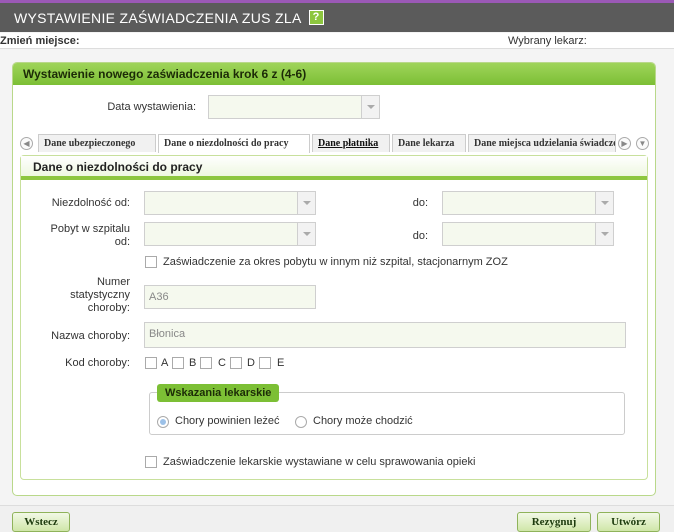 The width and height of the screenshot is (674, 532). What do you see at coordinates (337, 16) in the screenshot?
I see `window-titlebar: WYSTAWIENIE ZAŚWIADCZENIA ZUS ZLA ?` at bounding box center [337, 16].